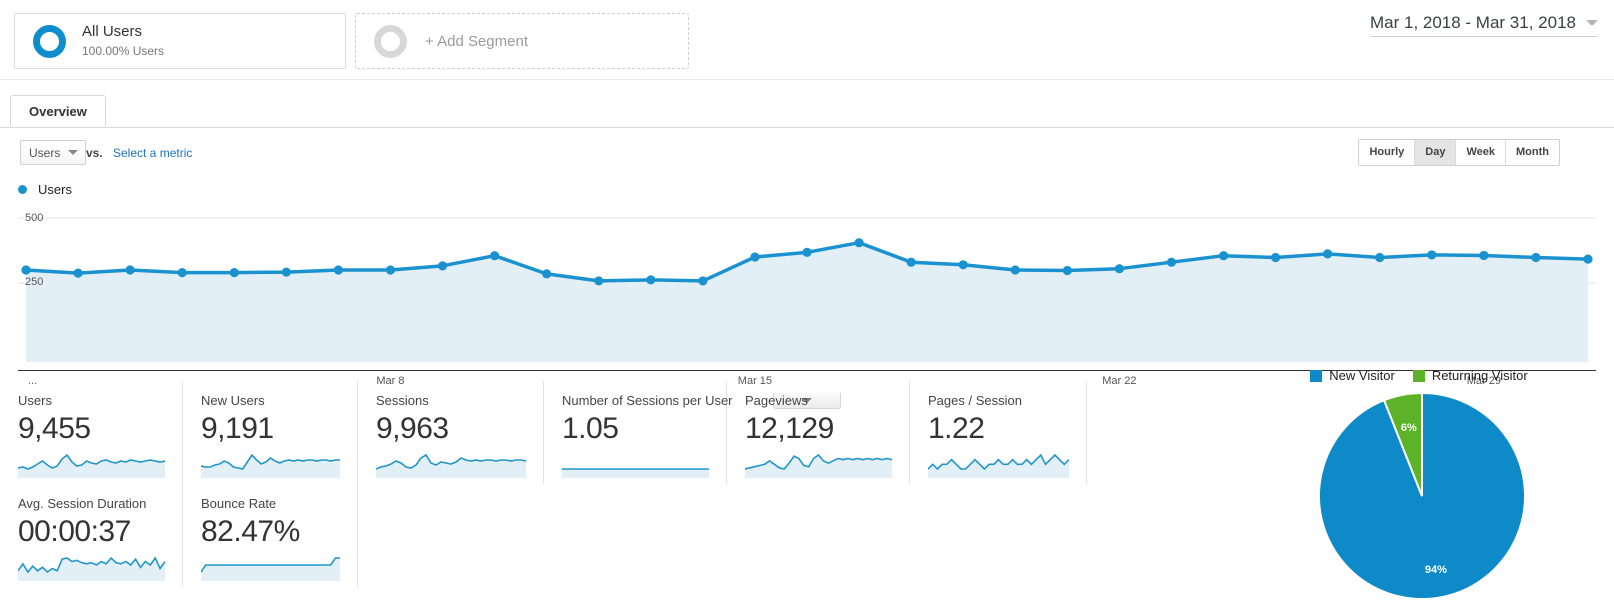  I want to click on pie-legend-item-new-visitor: New Visitor, so click(1352, 375).